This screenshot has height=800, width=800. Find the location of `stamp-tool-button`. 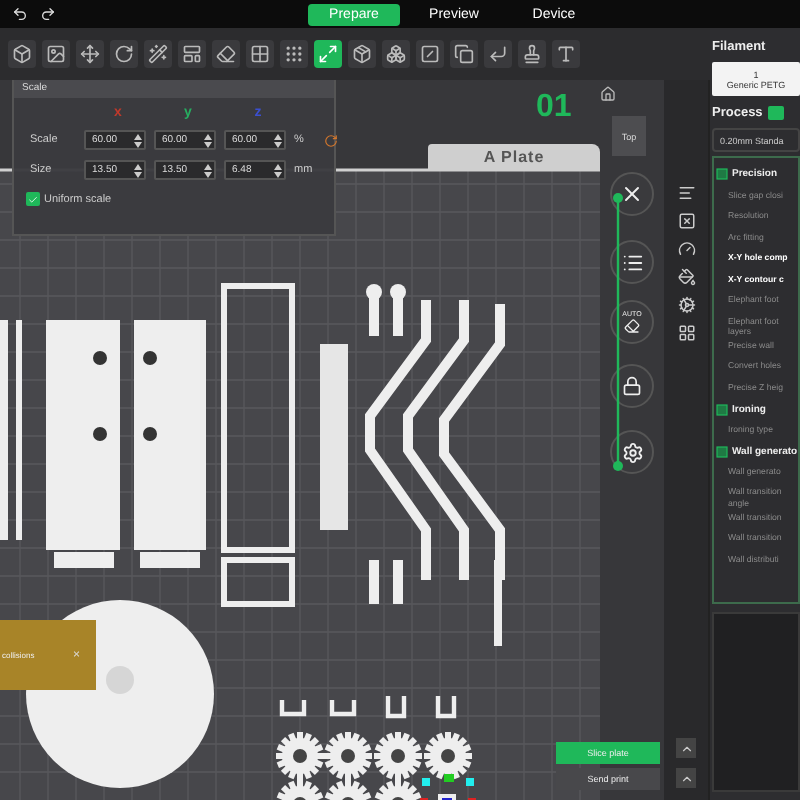

stamp-tool-button is located at coordinates (532, 54).